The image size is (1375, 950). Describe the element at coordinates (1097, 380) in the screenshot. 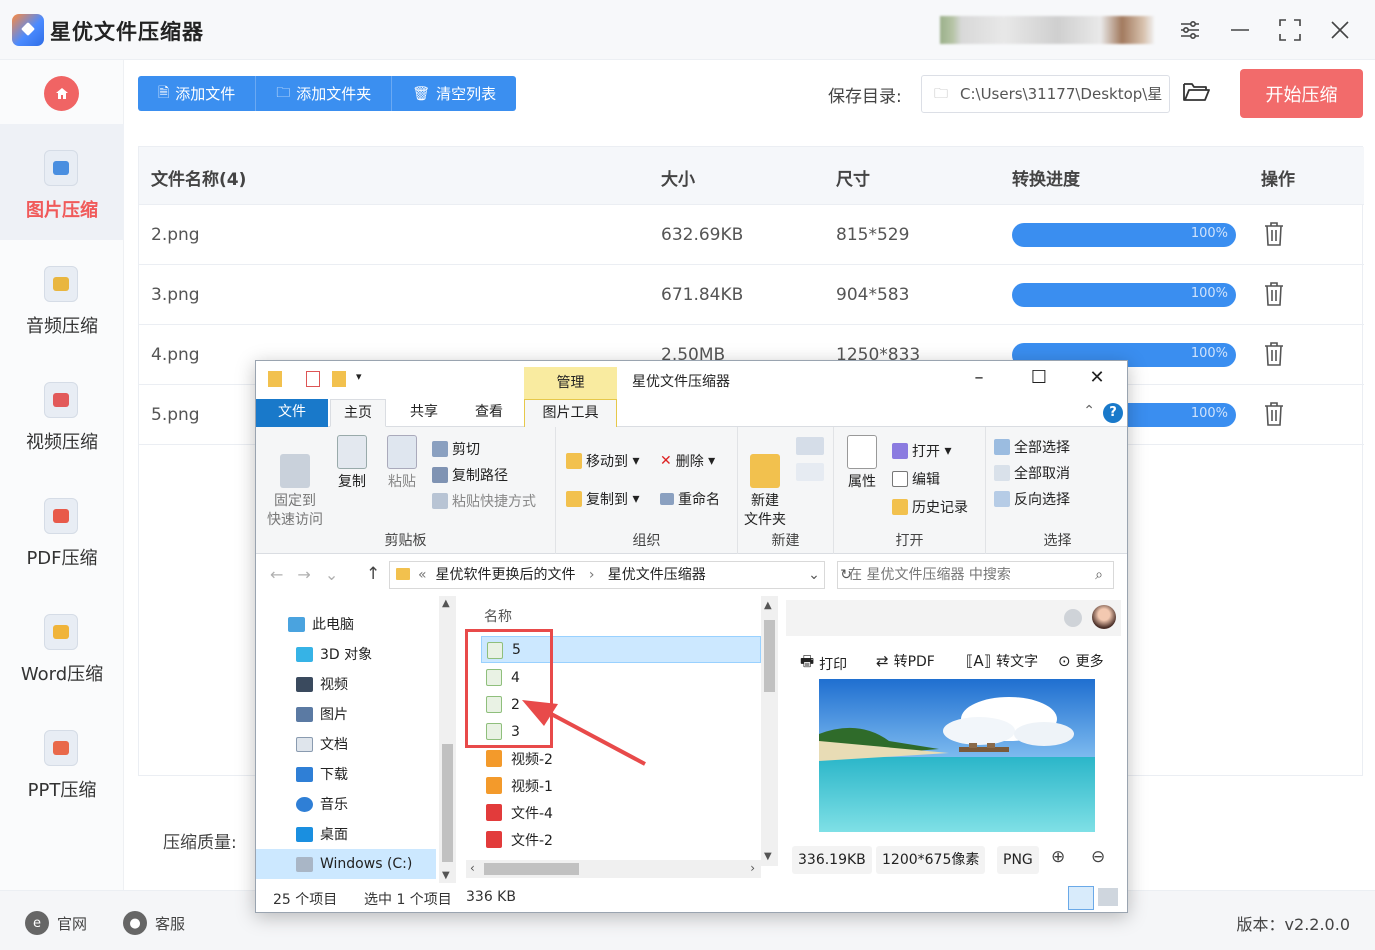

I see `explorer-close-icon: ✕` at that location.